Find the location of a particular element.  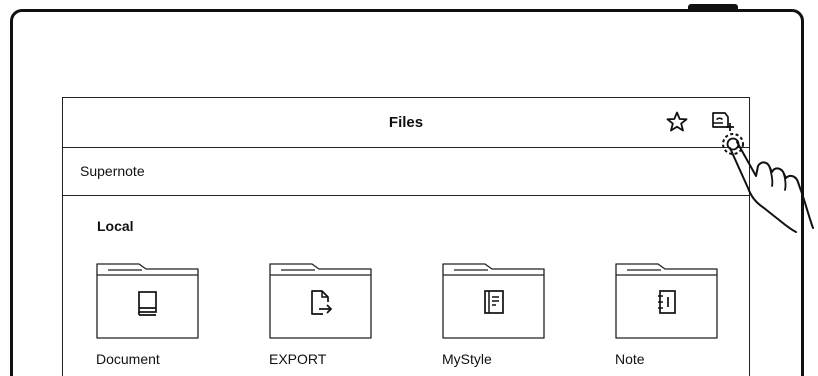

notebook-icon is located at coordinates (667, 302).